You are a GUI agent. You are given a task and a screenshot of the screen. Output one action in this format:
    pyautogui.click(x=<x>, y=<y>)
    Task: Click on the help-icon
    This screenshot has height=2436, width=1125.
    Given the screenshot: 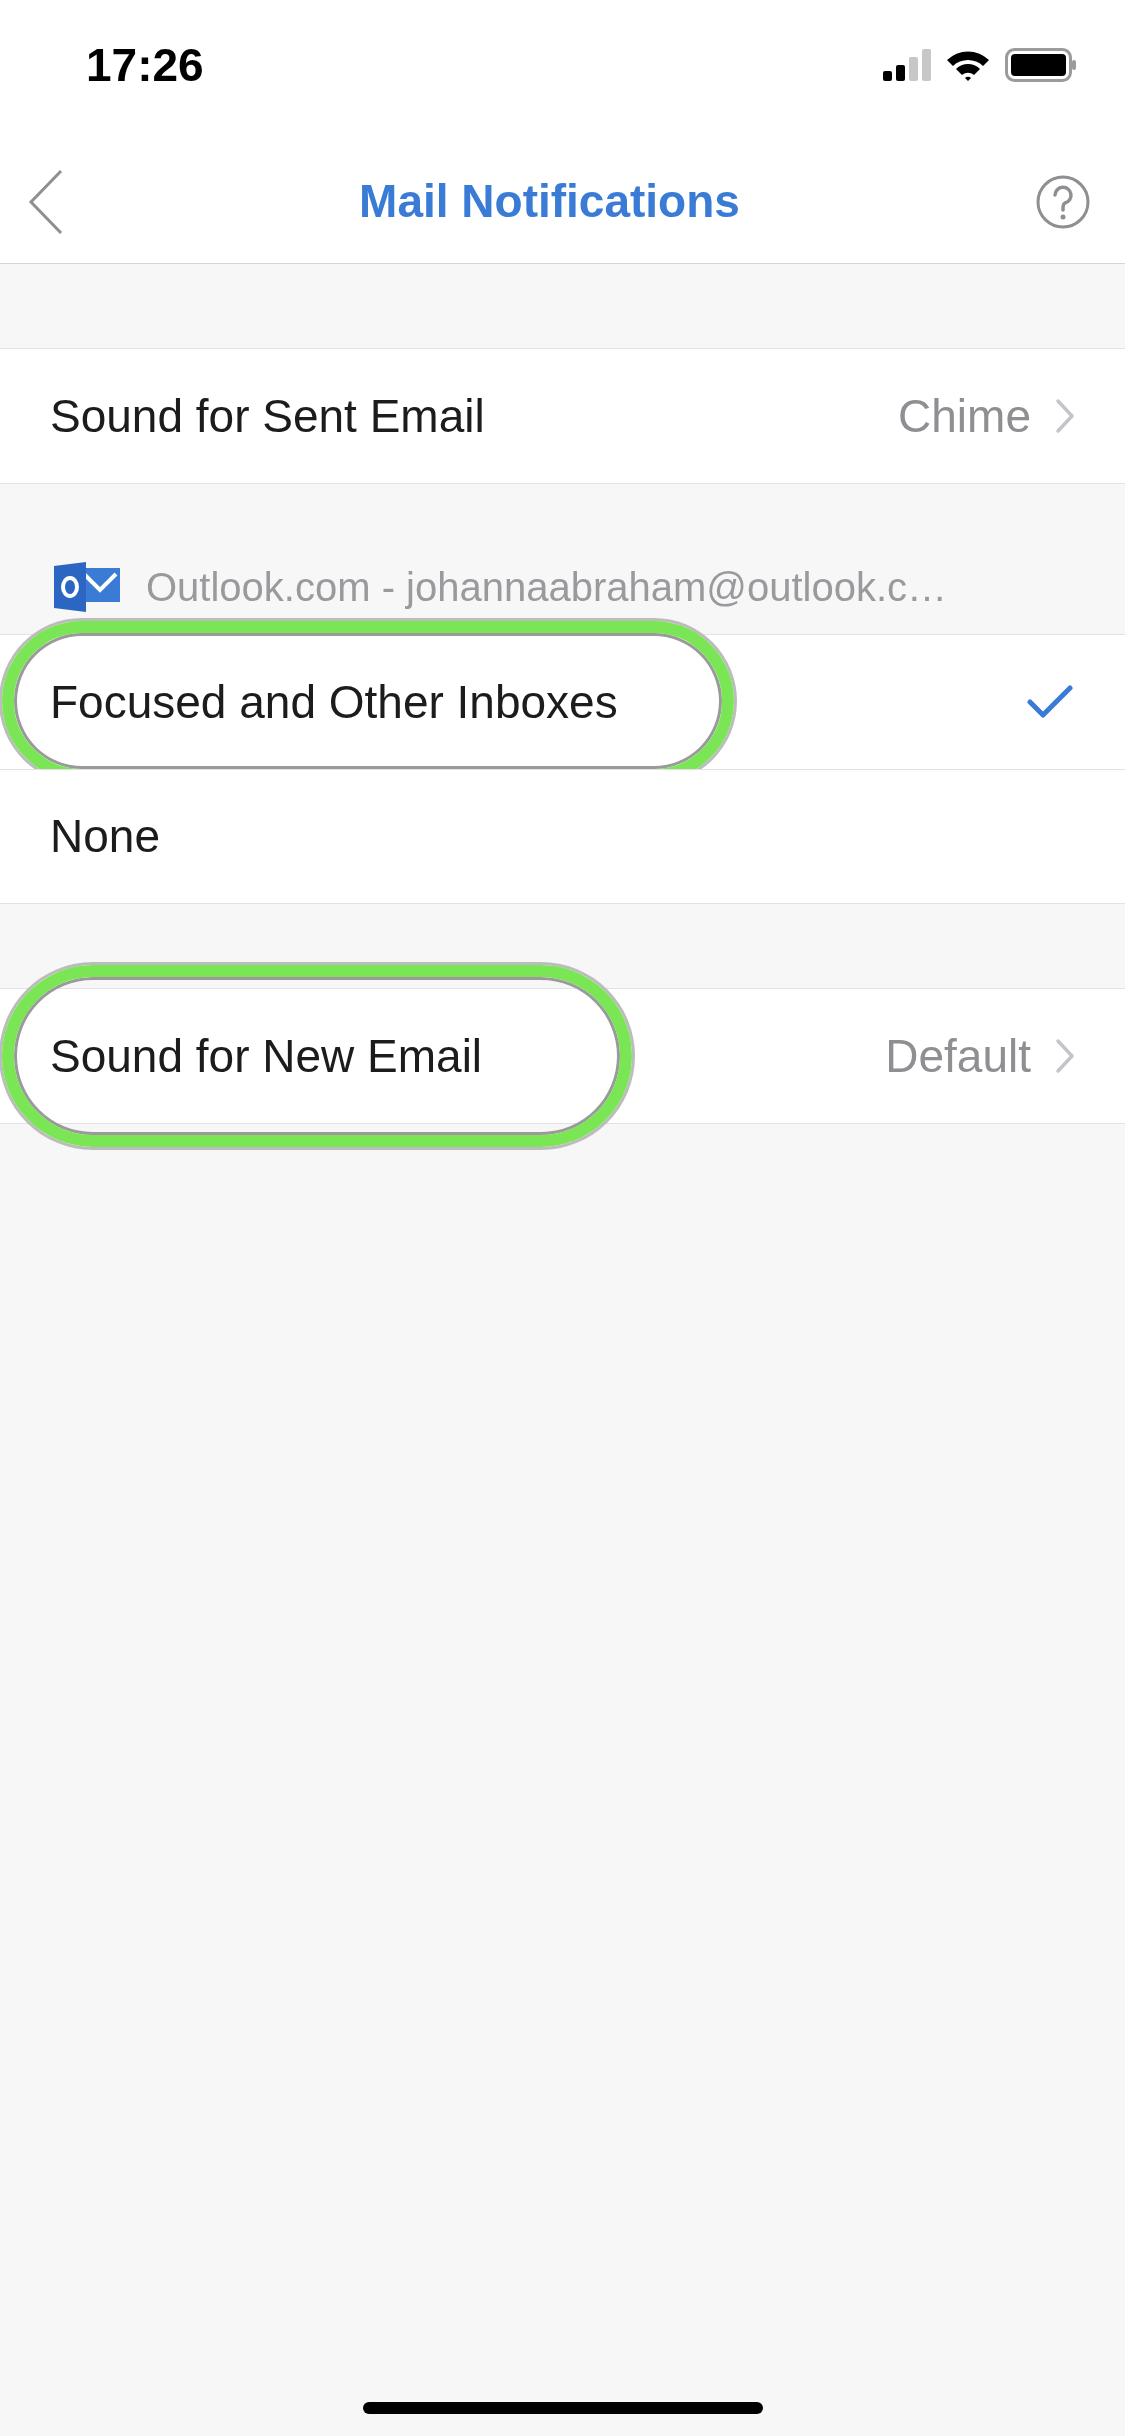 What is the action you would take?
    pyautogui.click(x=1063, y=201)
    